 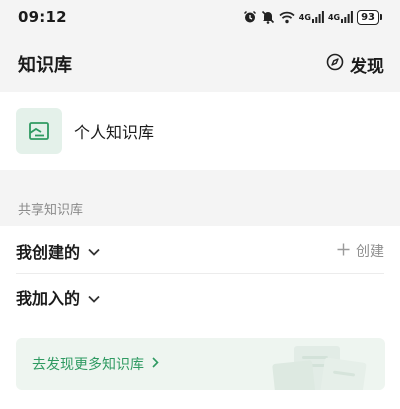 I want to click on created-by-me-toggle: 我创建的, so click(x=58, y=251).